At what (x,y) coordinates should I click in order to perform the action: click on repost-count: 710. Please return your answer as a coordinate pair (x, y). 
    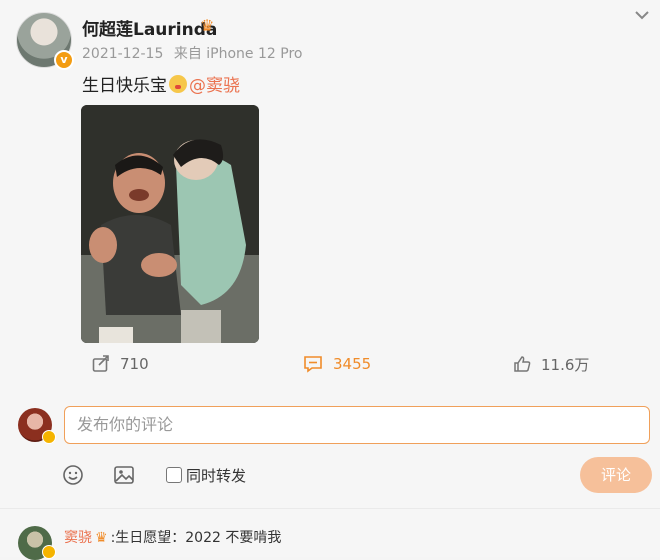
    Looking at the image, I should click on (134, 364).